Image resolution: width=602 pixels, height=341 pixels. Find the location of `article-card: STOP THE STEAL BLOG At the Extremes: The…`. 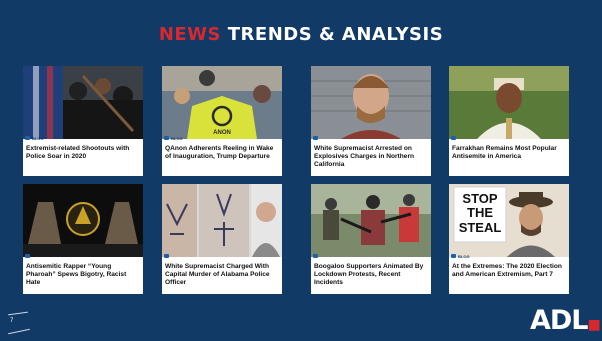

article-card: STOP THE STEAL BLOG At the Extremes: The… is located at coordinates (509, 239).